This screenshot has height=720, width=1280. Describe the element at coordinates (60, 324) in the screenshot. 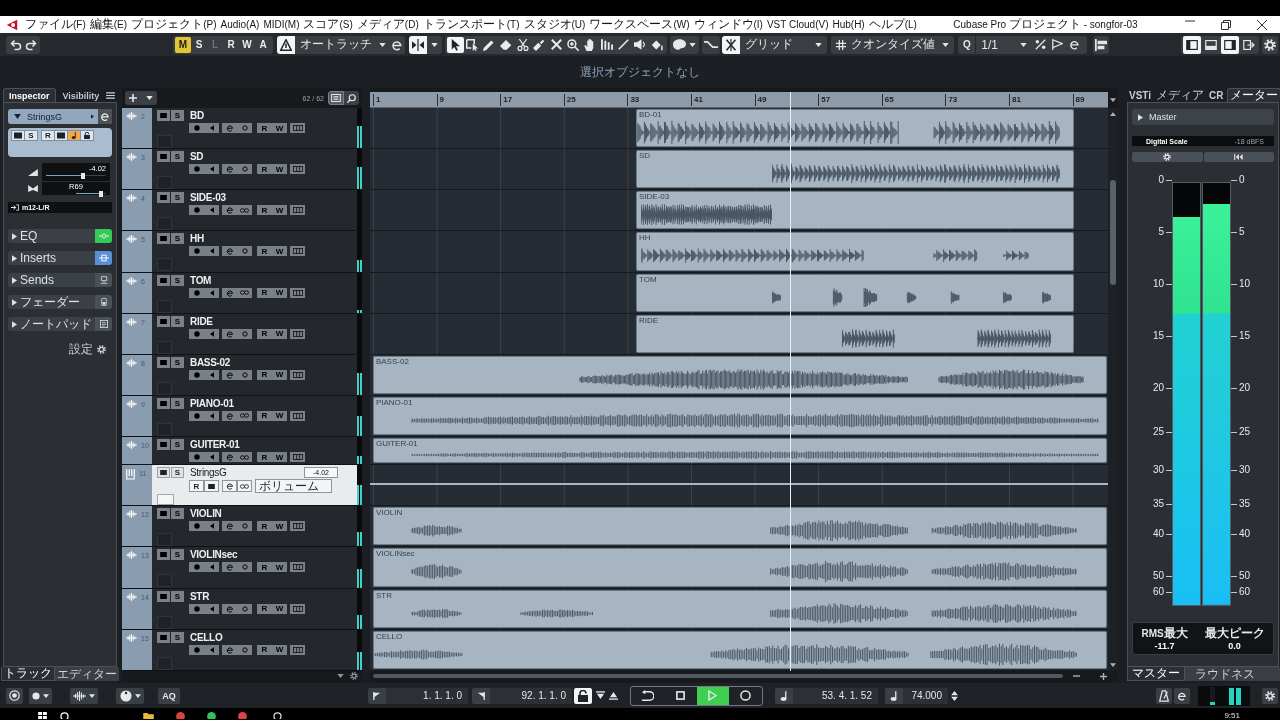

I see `inspector-section-bar: ノートパッド` at that location.